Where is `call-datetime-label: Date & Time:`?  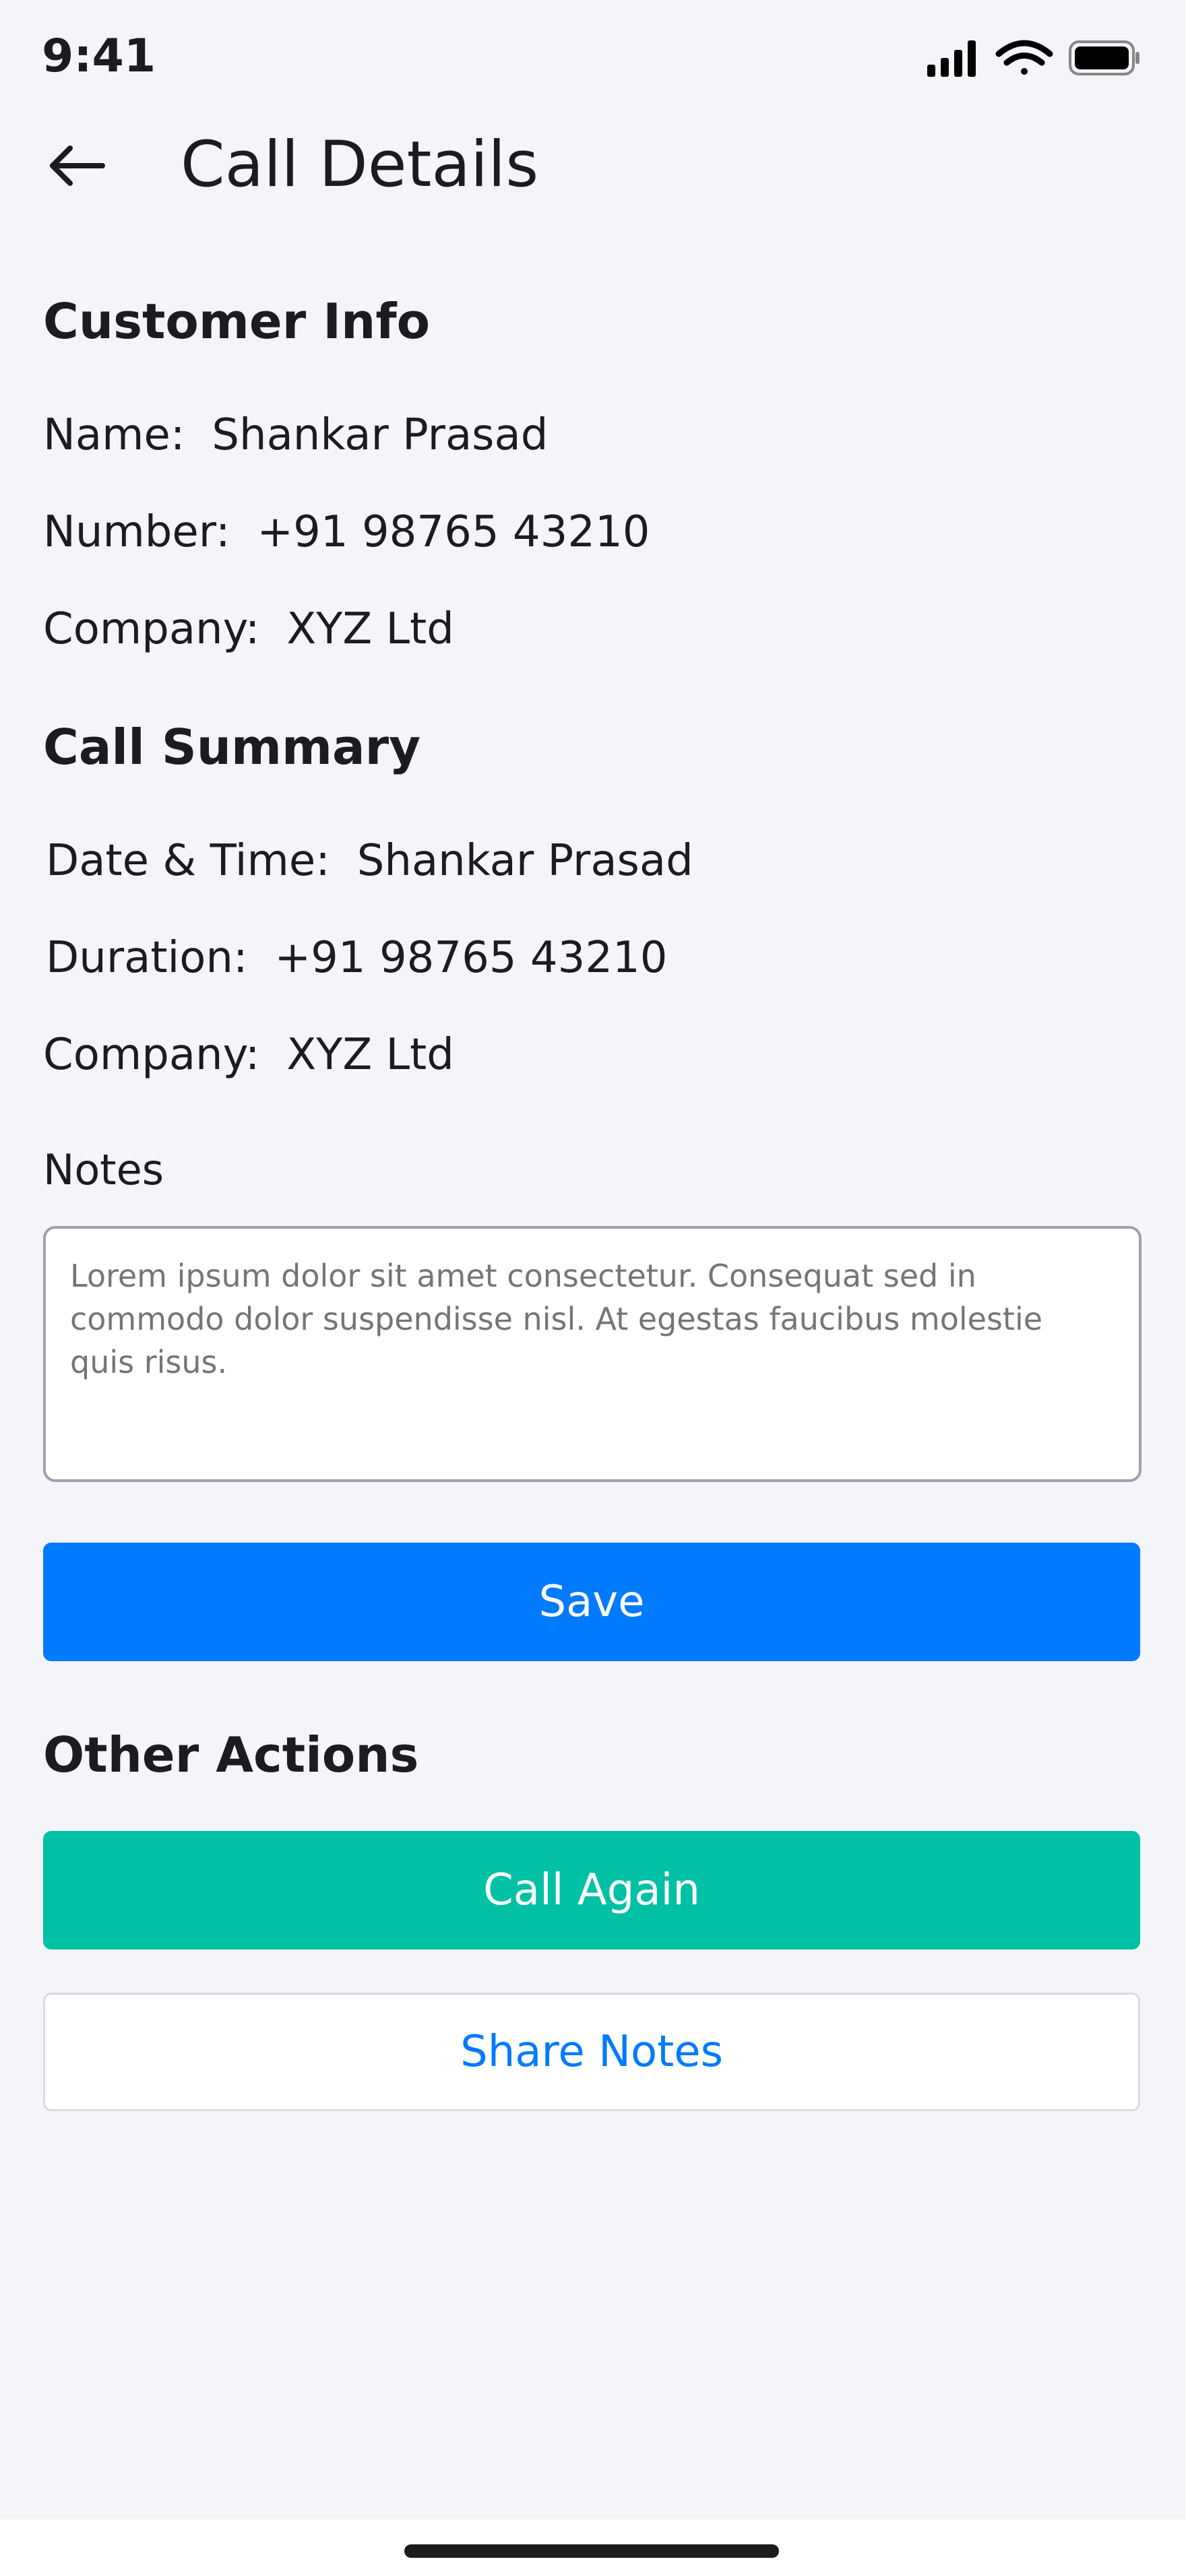
call-datetime-label: Date & Time: is located at coordinates (188, 861).